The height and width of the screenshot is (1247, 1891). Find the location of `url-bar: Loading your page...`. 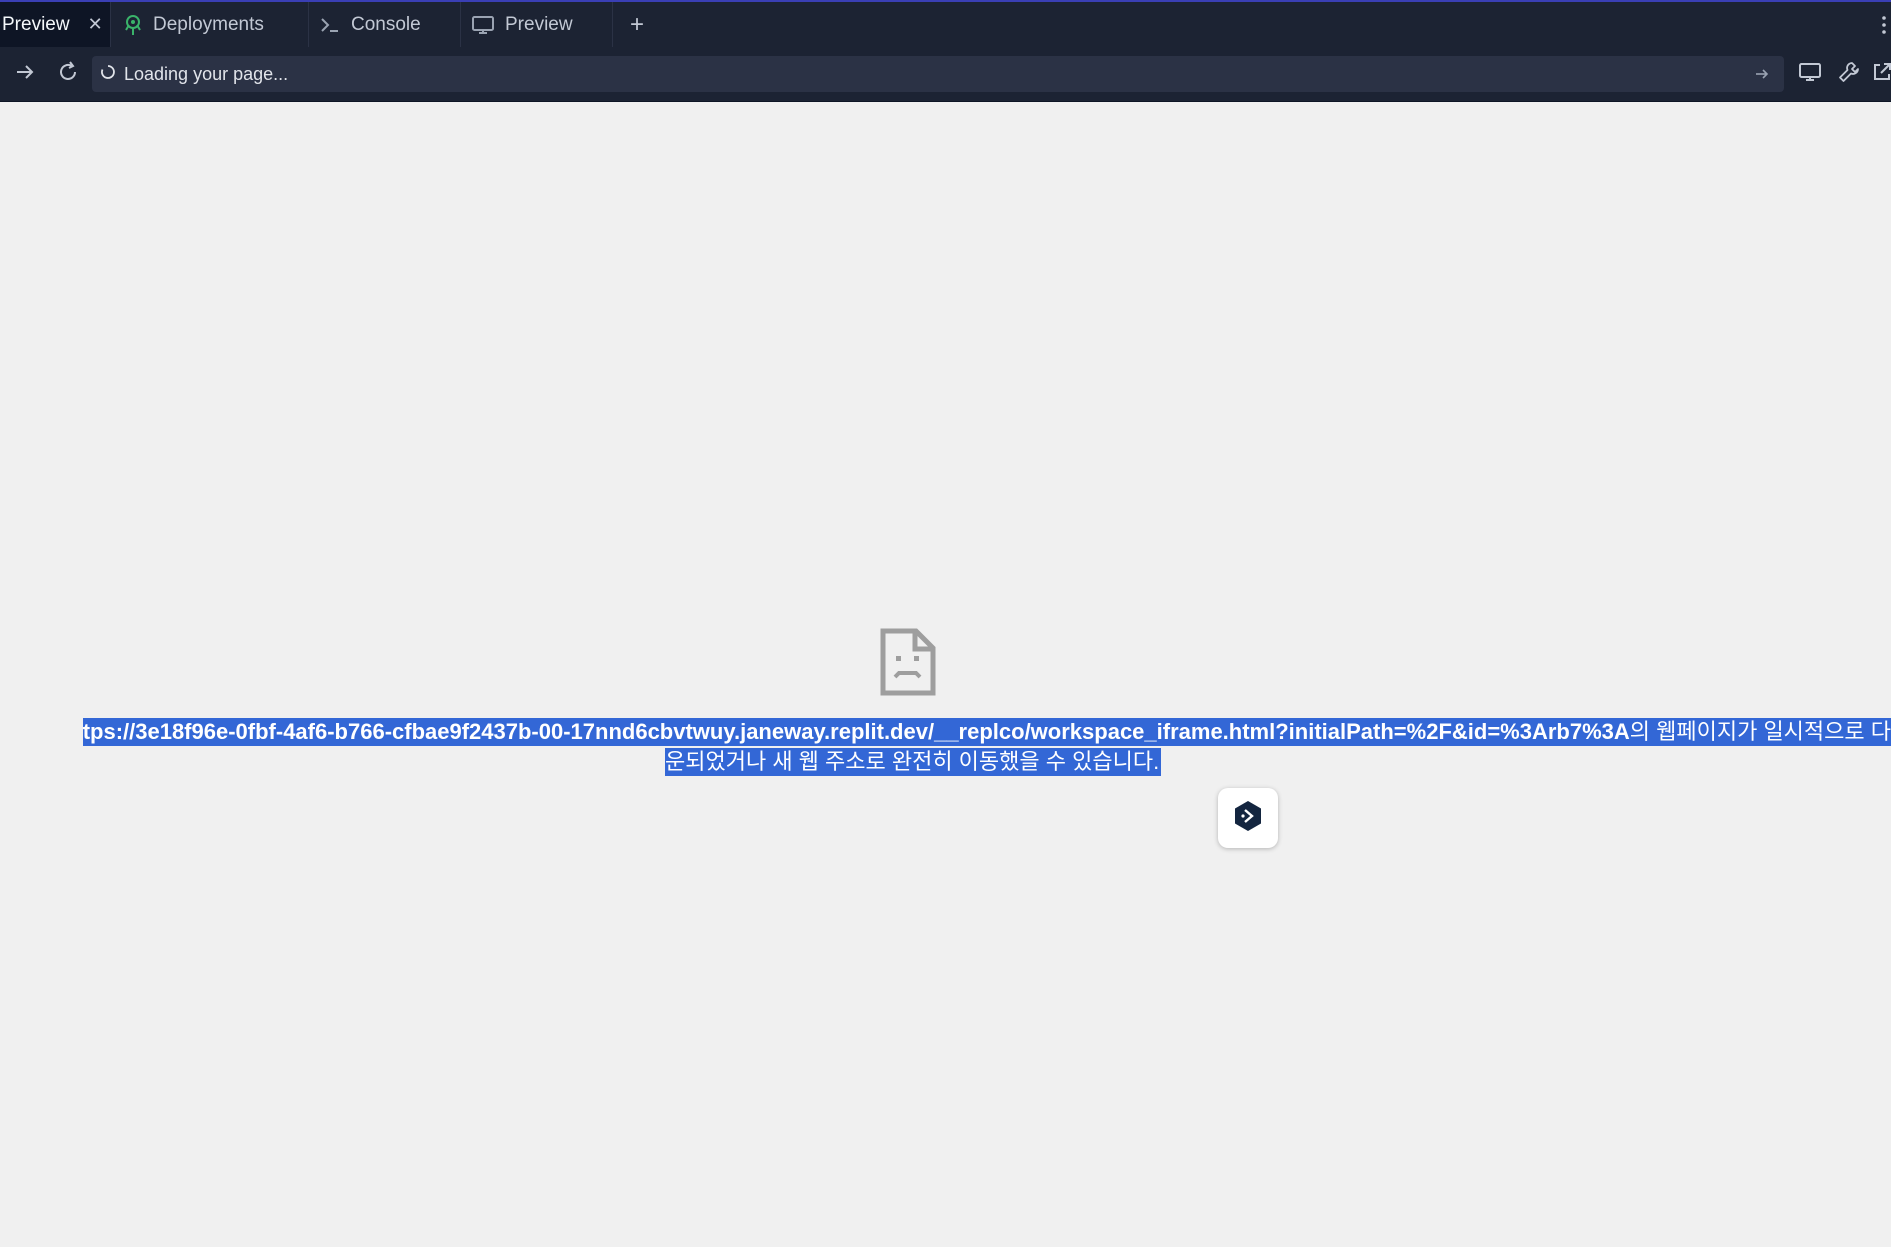

url-bar: Loading your page... is located at coordinates (938, 74).